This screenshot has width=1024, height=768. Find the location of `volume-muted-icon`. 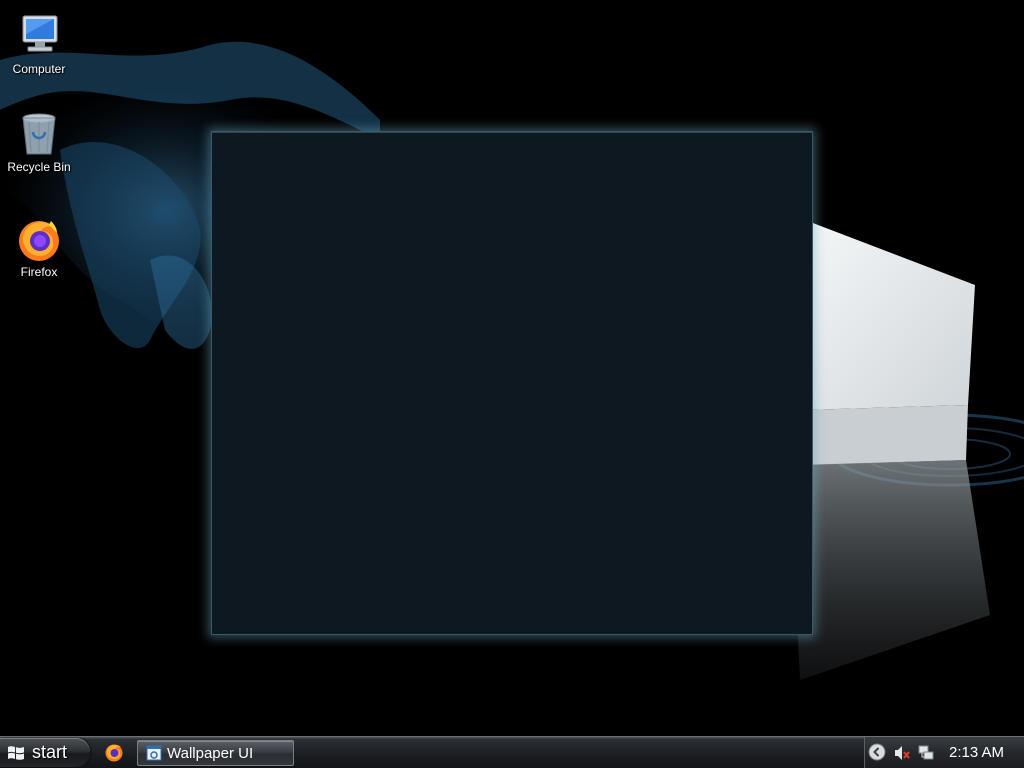

volume-muted-icon is located at coordinates (902, 753).